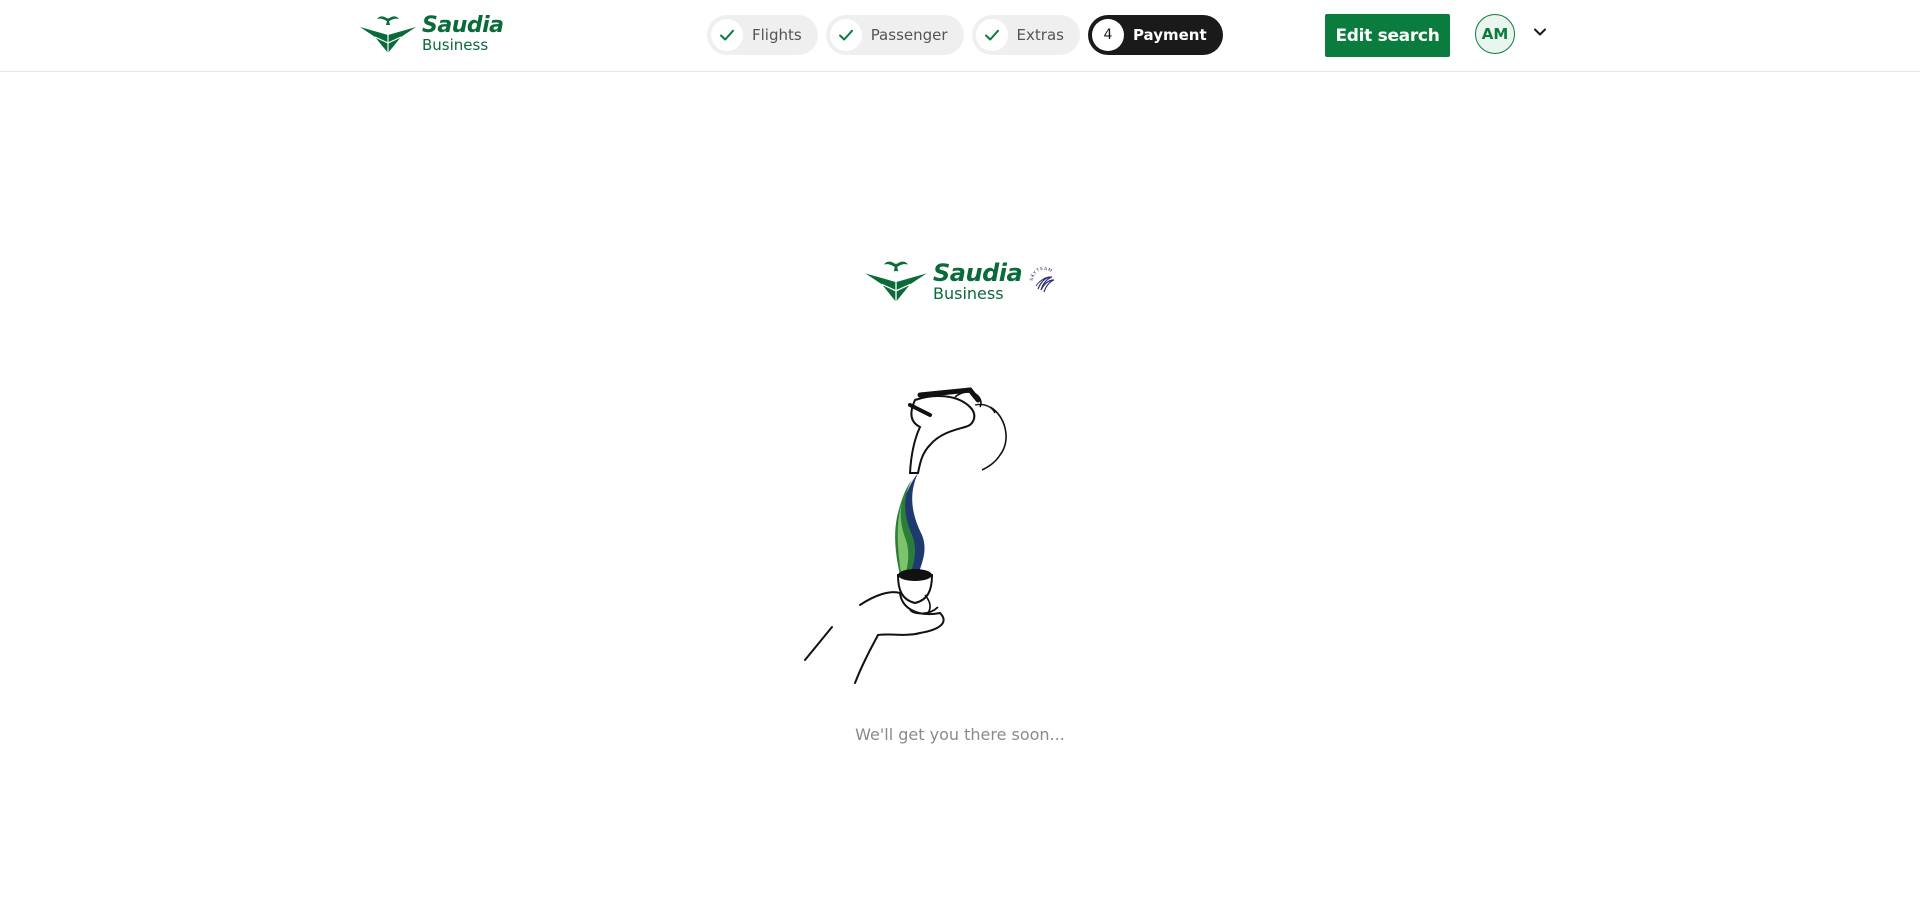 Image resolution: width=1920 pixels, height=911 pixels. I want to click on edit-search-button: Edit search, so click(1387, 35).